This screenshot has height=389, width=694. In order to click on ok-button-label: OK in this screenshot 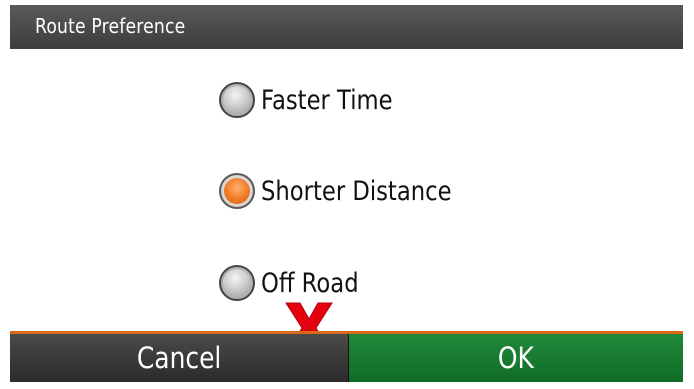, I will do `click(516, 358)`.